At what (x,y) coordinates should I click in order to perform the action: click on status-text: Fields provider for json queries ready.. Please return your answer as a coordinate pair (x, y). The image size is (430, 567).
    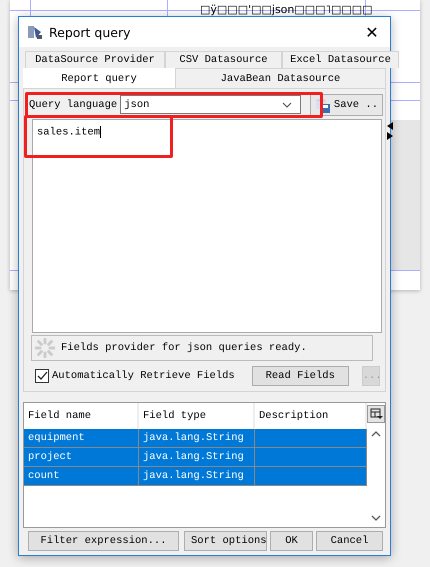
    Looking at the image, I should click on (184, 348).